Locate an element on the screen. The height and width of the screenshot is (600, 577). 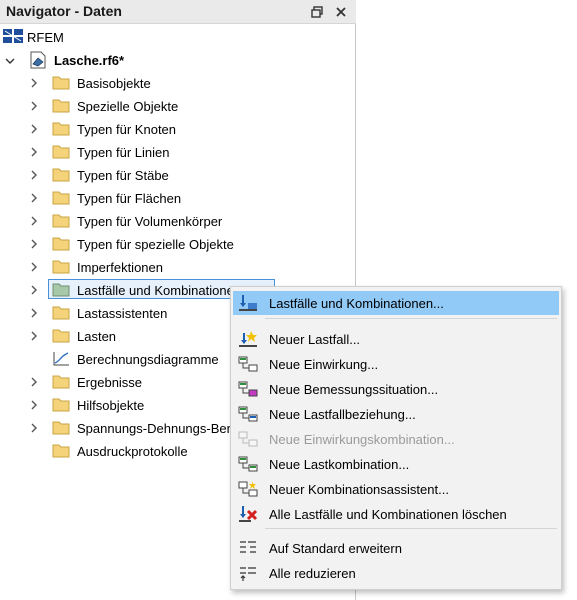
new-action-combination-icon is located at coordinates (248, 439).